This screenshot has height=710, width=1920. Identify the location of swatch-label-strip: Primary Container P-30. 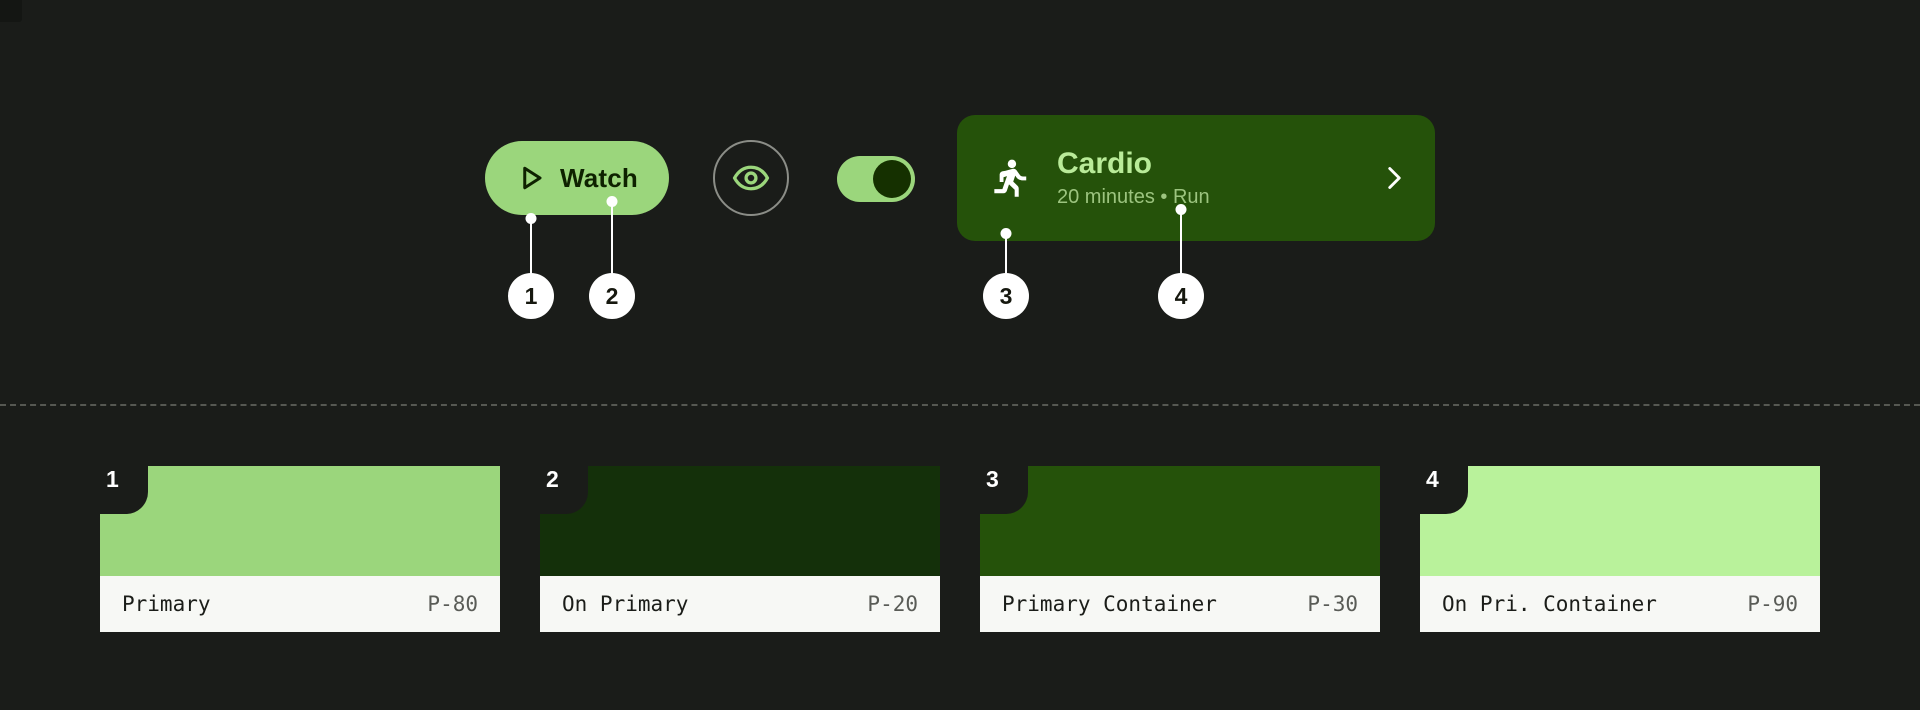
(1180, 604).